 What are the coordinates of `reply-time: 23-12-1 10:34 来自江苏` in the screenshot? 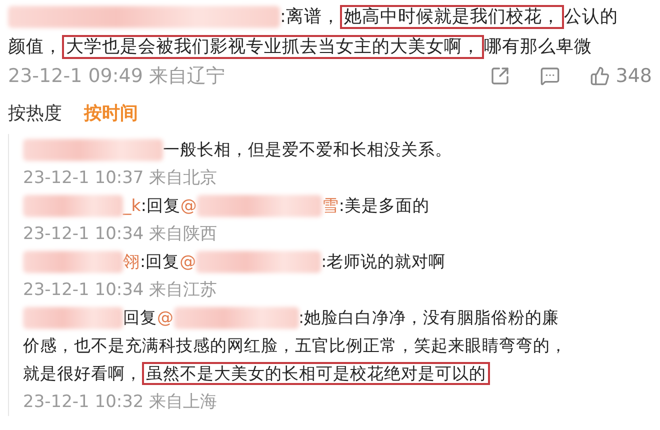 It's located at (120, 290).